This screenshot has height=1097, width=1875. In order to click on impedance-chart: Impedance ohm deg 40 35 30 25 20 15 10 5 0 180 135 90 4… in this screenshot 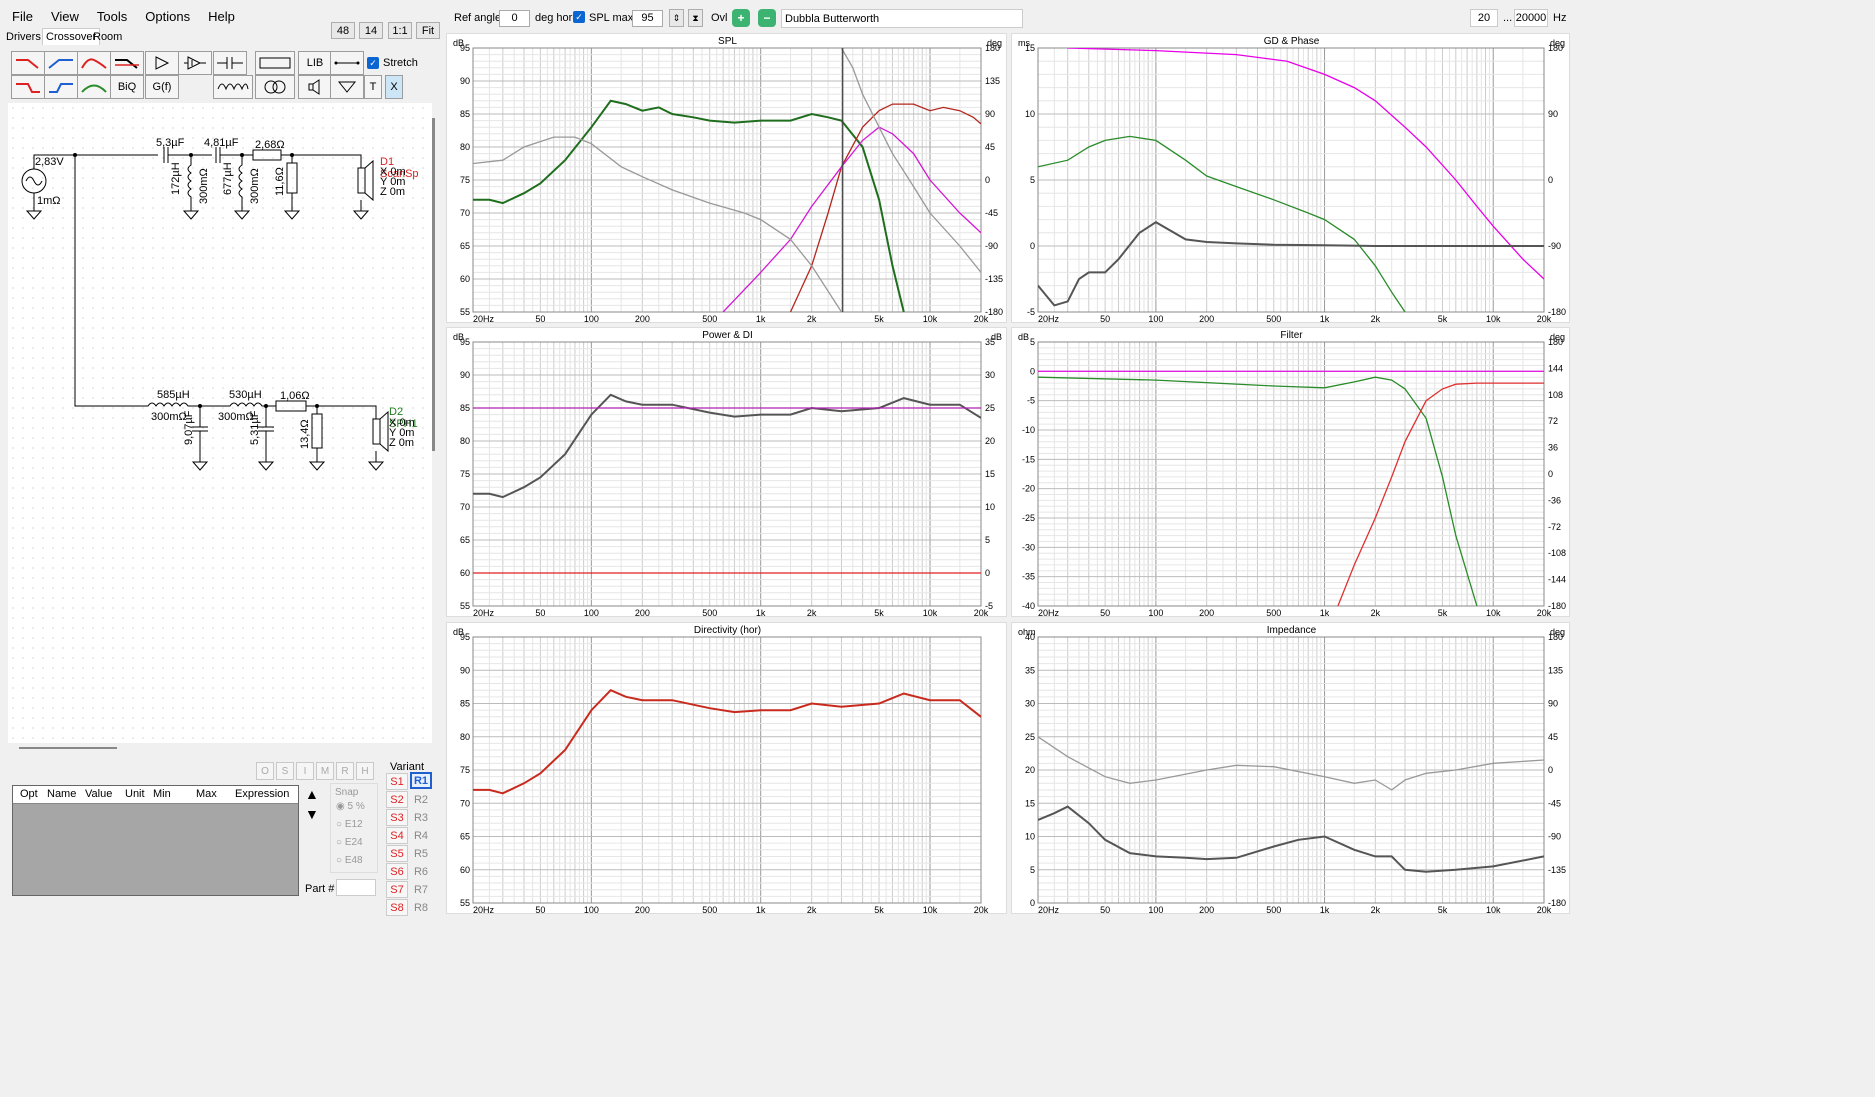, I will do `click(1290, 768)`.